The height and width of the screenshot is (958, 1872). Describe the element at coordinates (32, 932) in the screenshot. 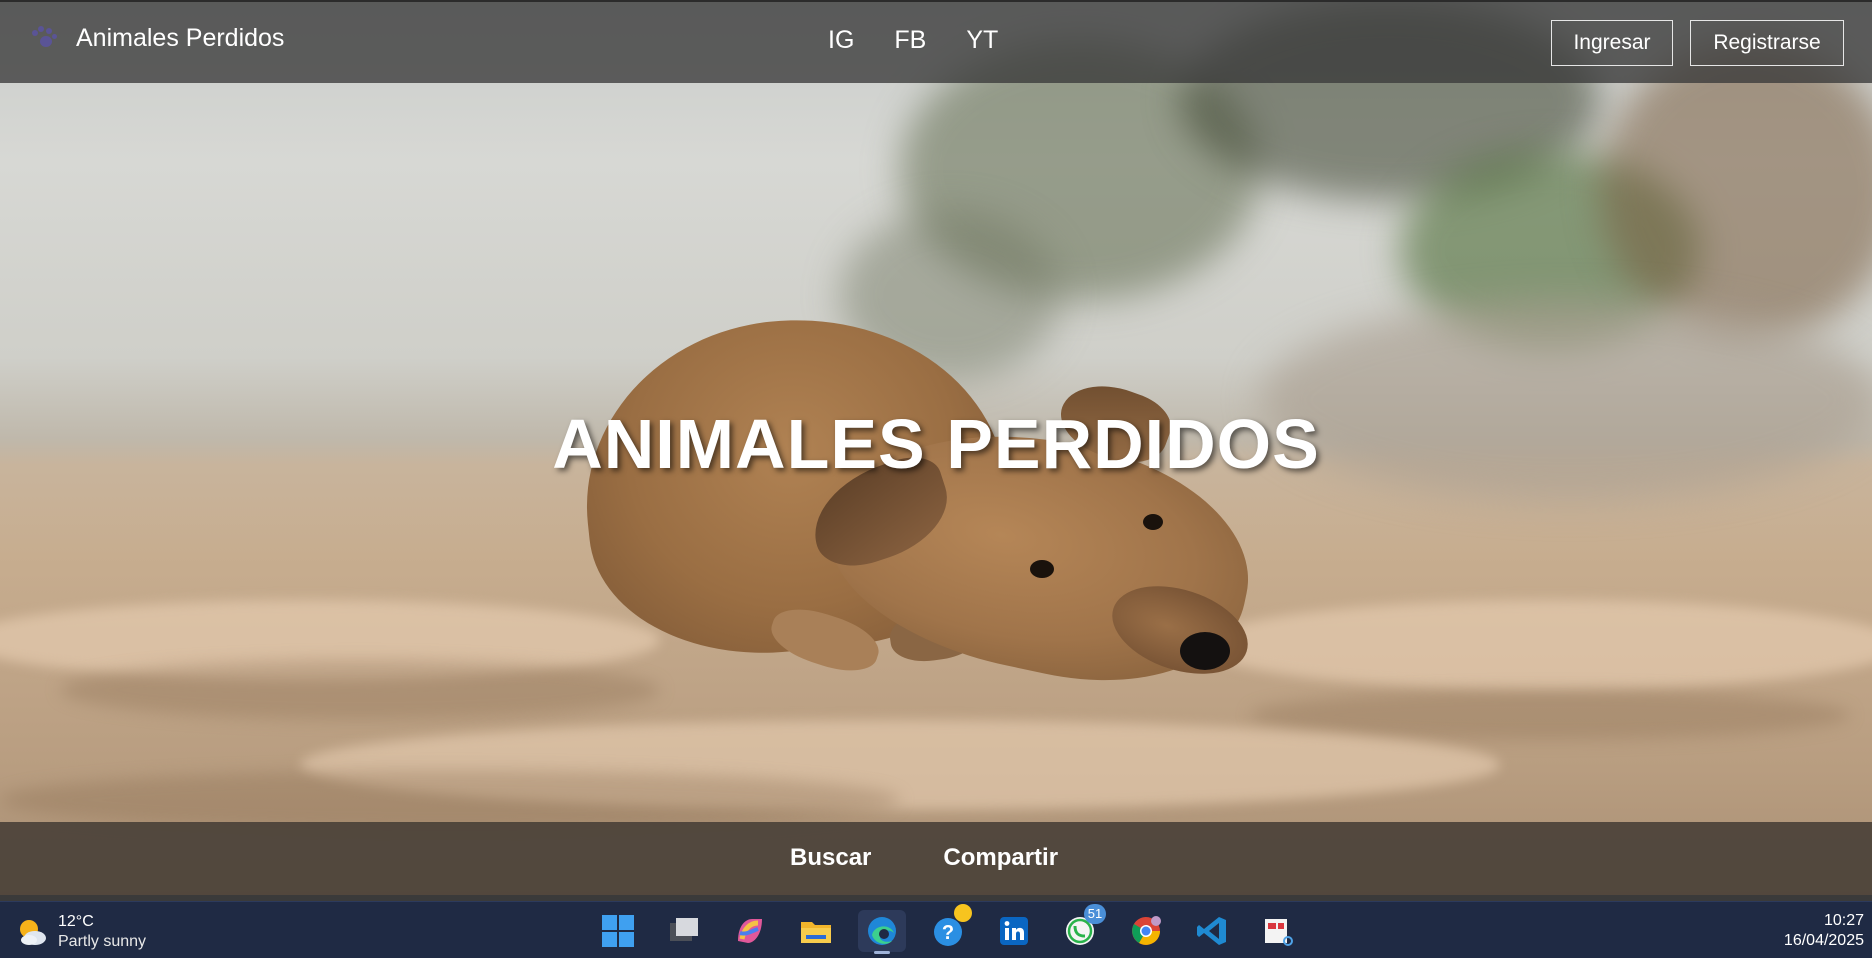

I see `partly-sunny-icon` at that location.